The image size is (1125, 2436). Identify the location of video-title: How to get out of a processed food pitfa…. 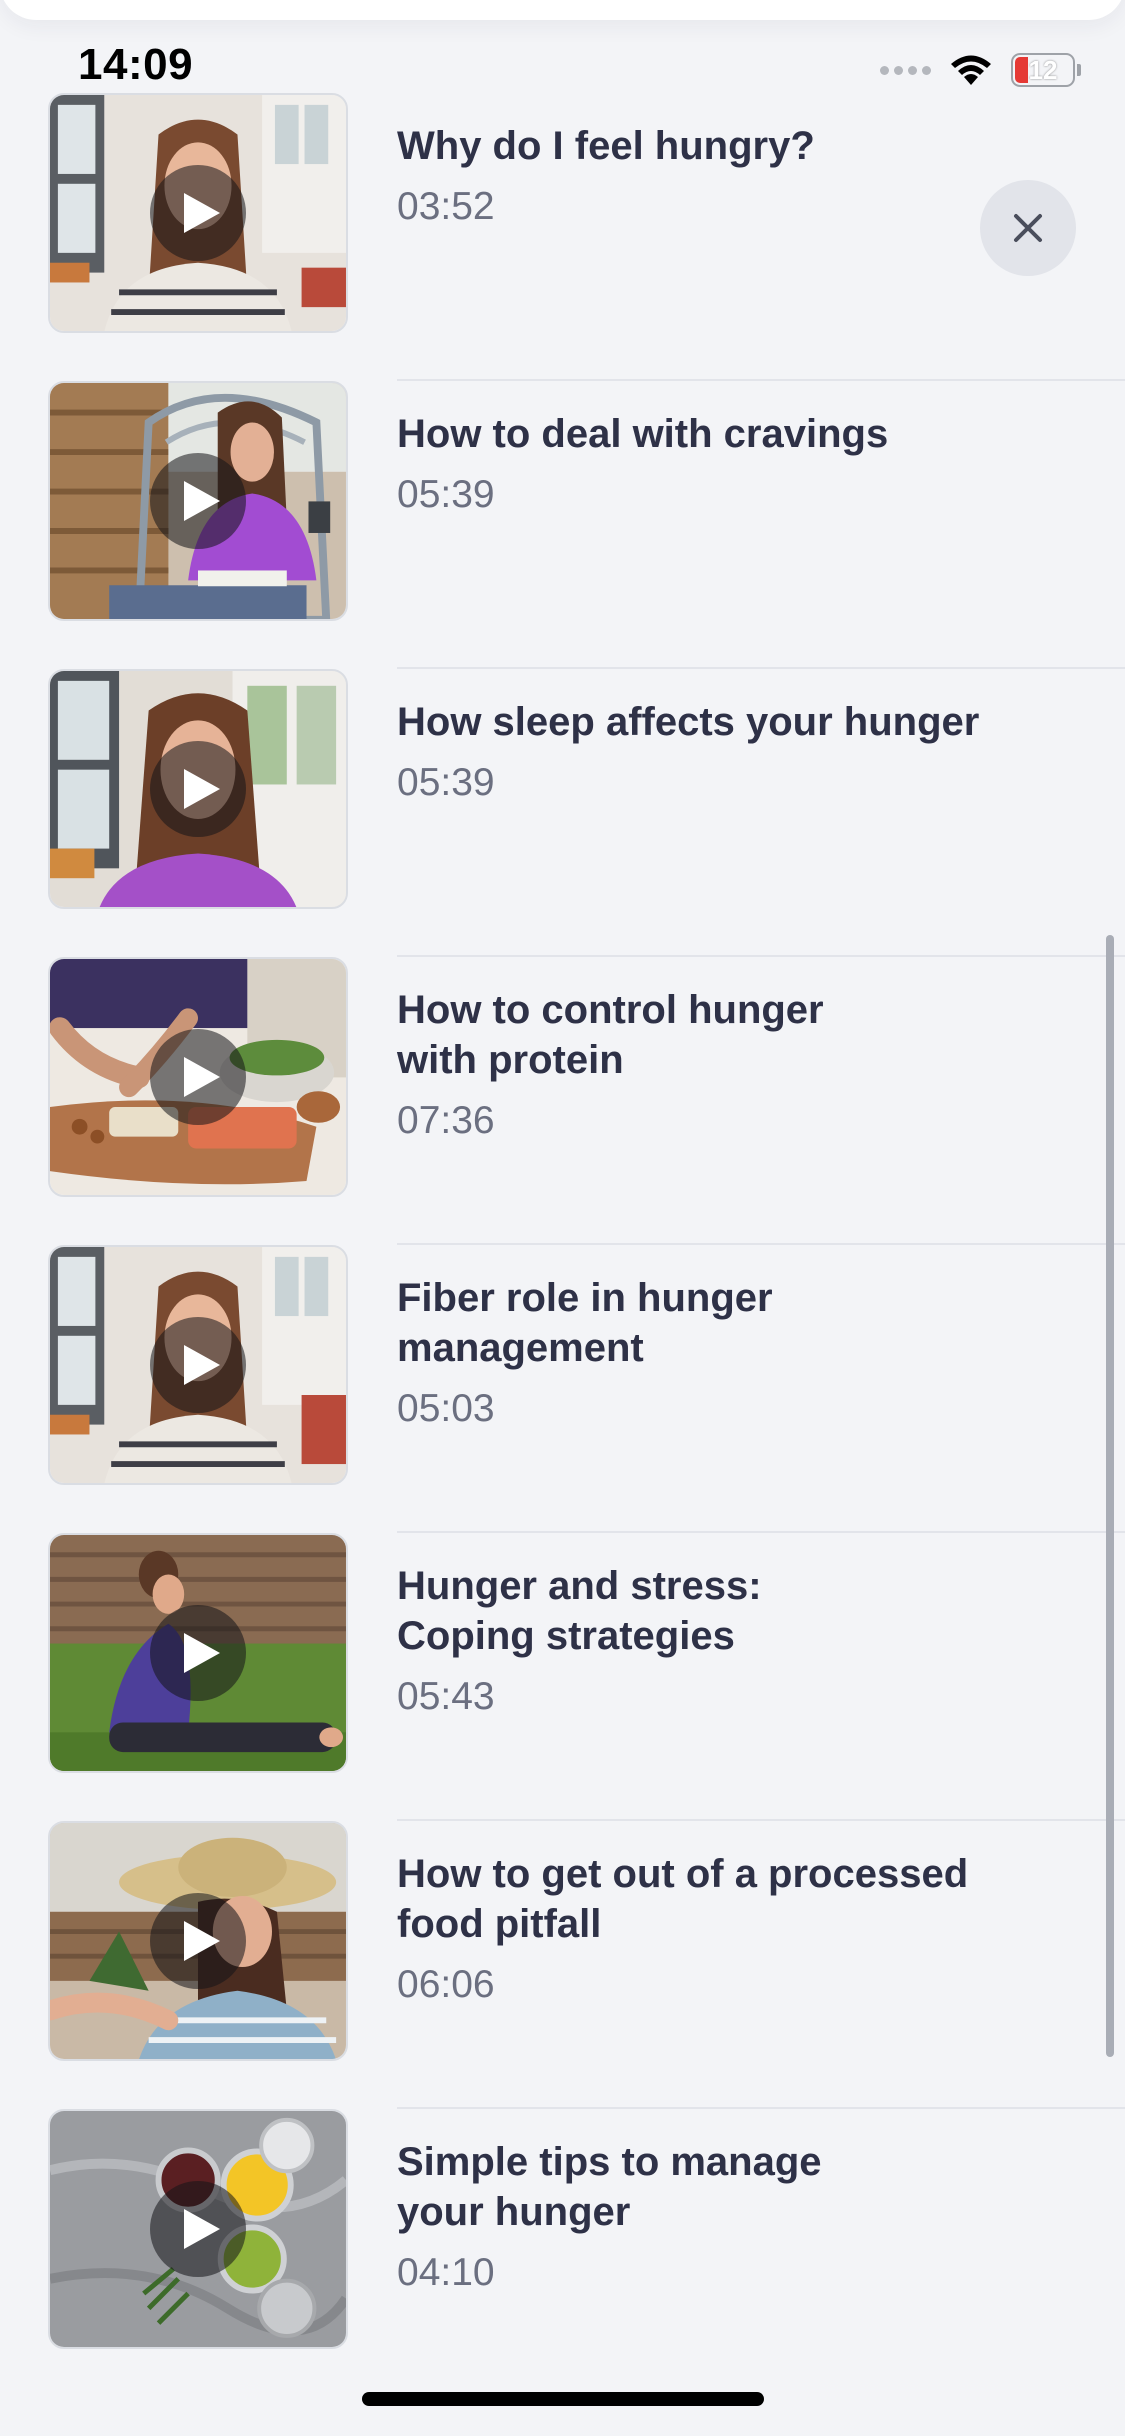
(683, 1899).